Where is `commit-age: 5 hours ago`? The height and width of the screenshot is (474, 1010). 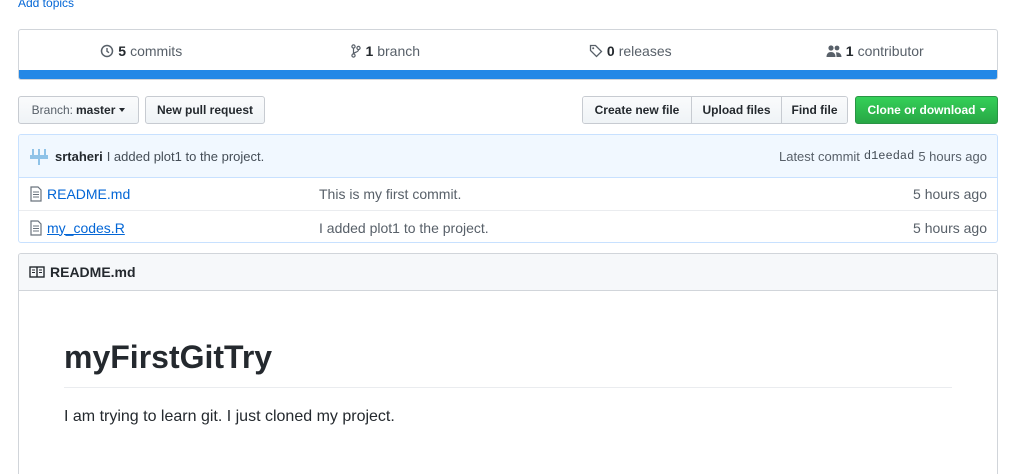 commit-age: 5 hours ago is located at coordinates (952, 156).